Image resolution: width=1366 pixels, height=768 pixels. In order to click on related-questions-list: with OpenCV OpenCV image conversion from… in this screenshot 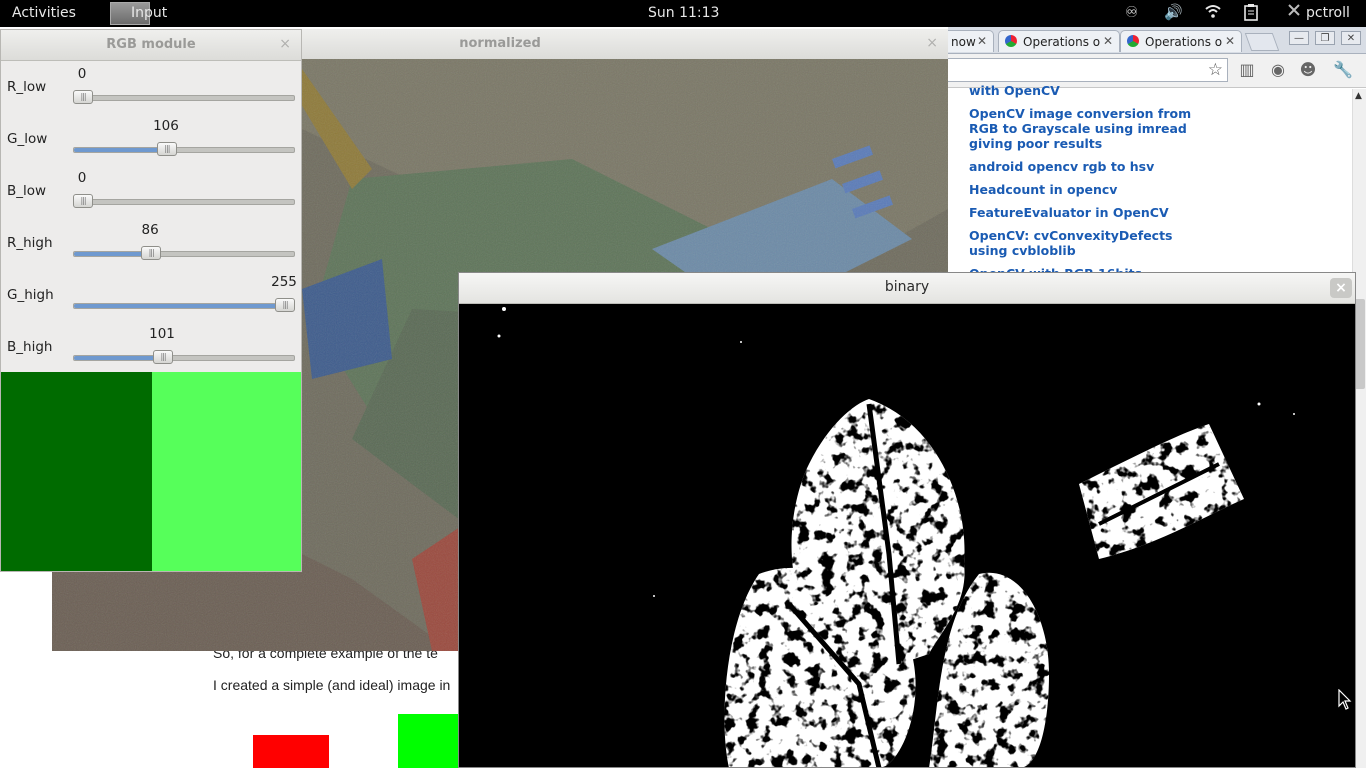, I will do `click(1089, 186)`.